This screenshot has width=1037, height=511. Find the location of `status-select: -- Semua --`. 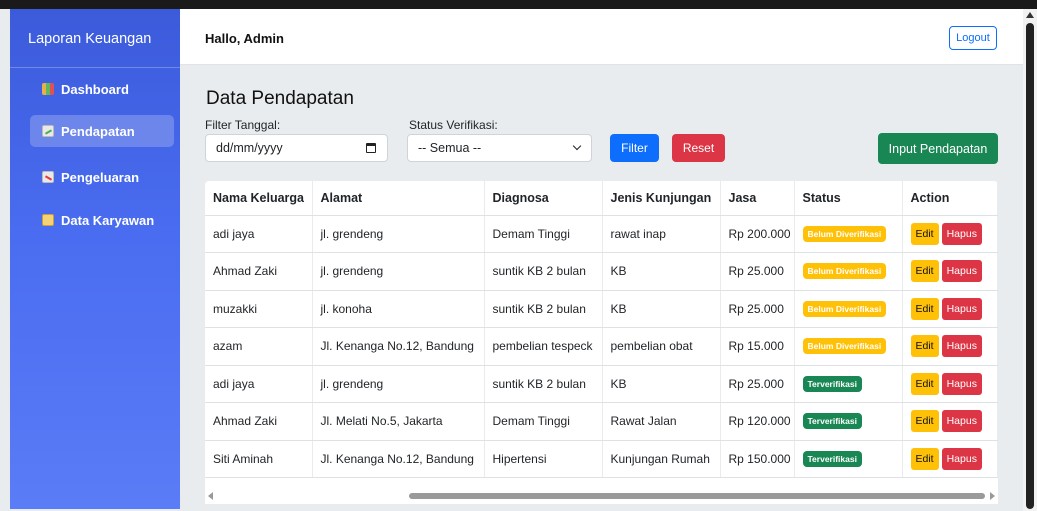

status-select: -- Semua -- is located at coordinates (499, 148).